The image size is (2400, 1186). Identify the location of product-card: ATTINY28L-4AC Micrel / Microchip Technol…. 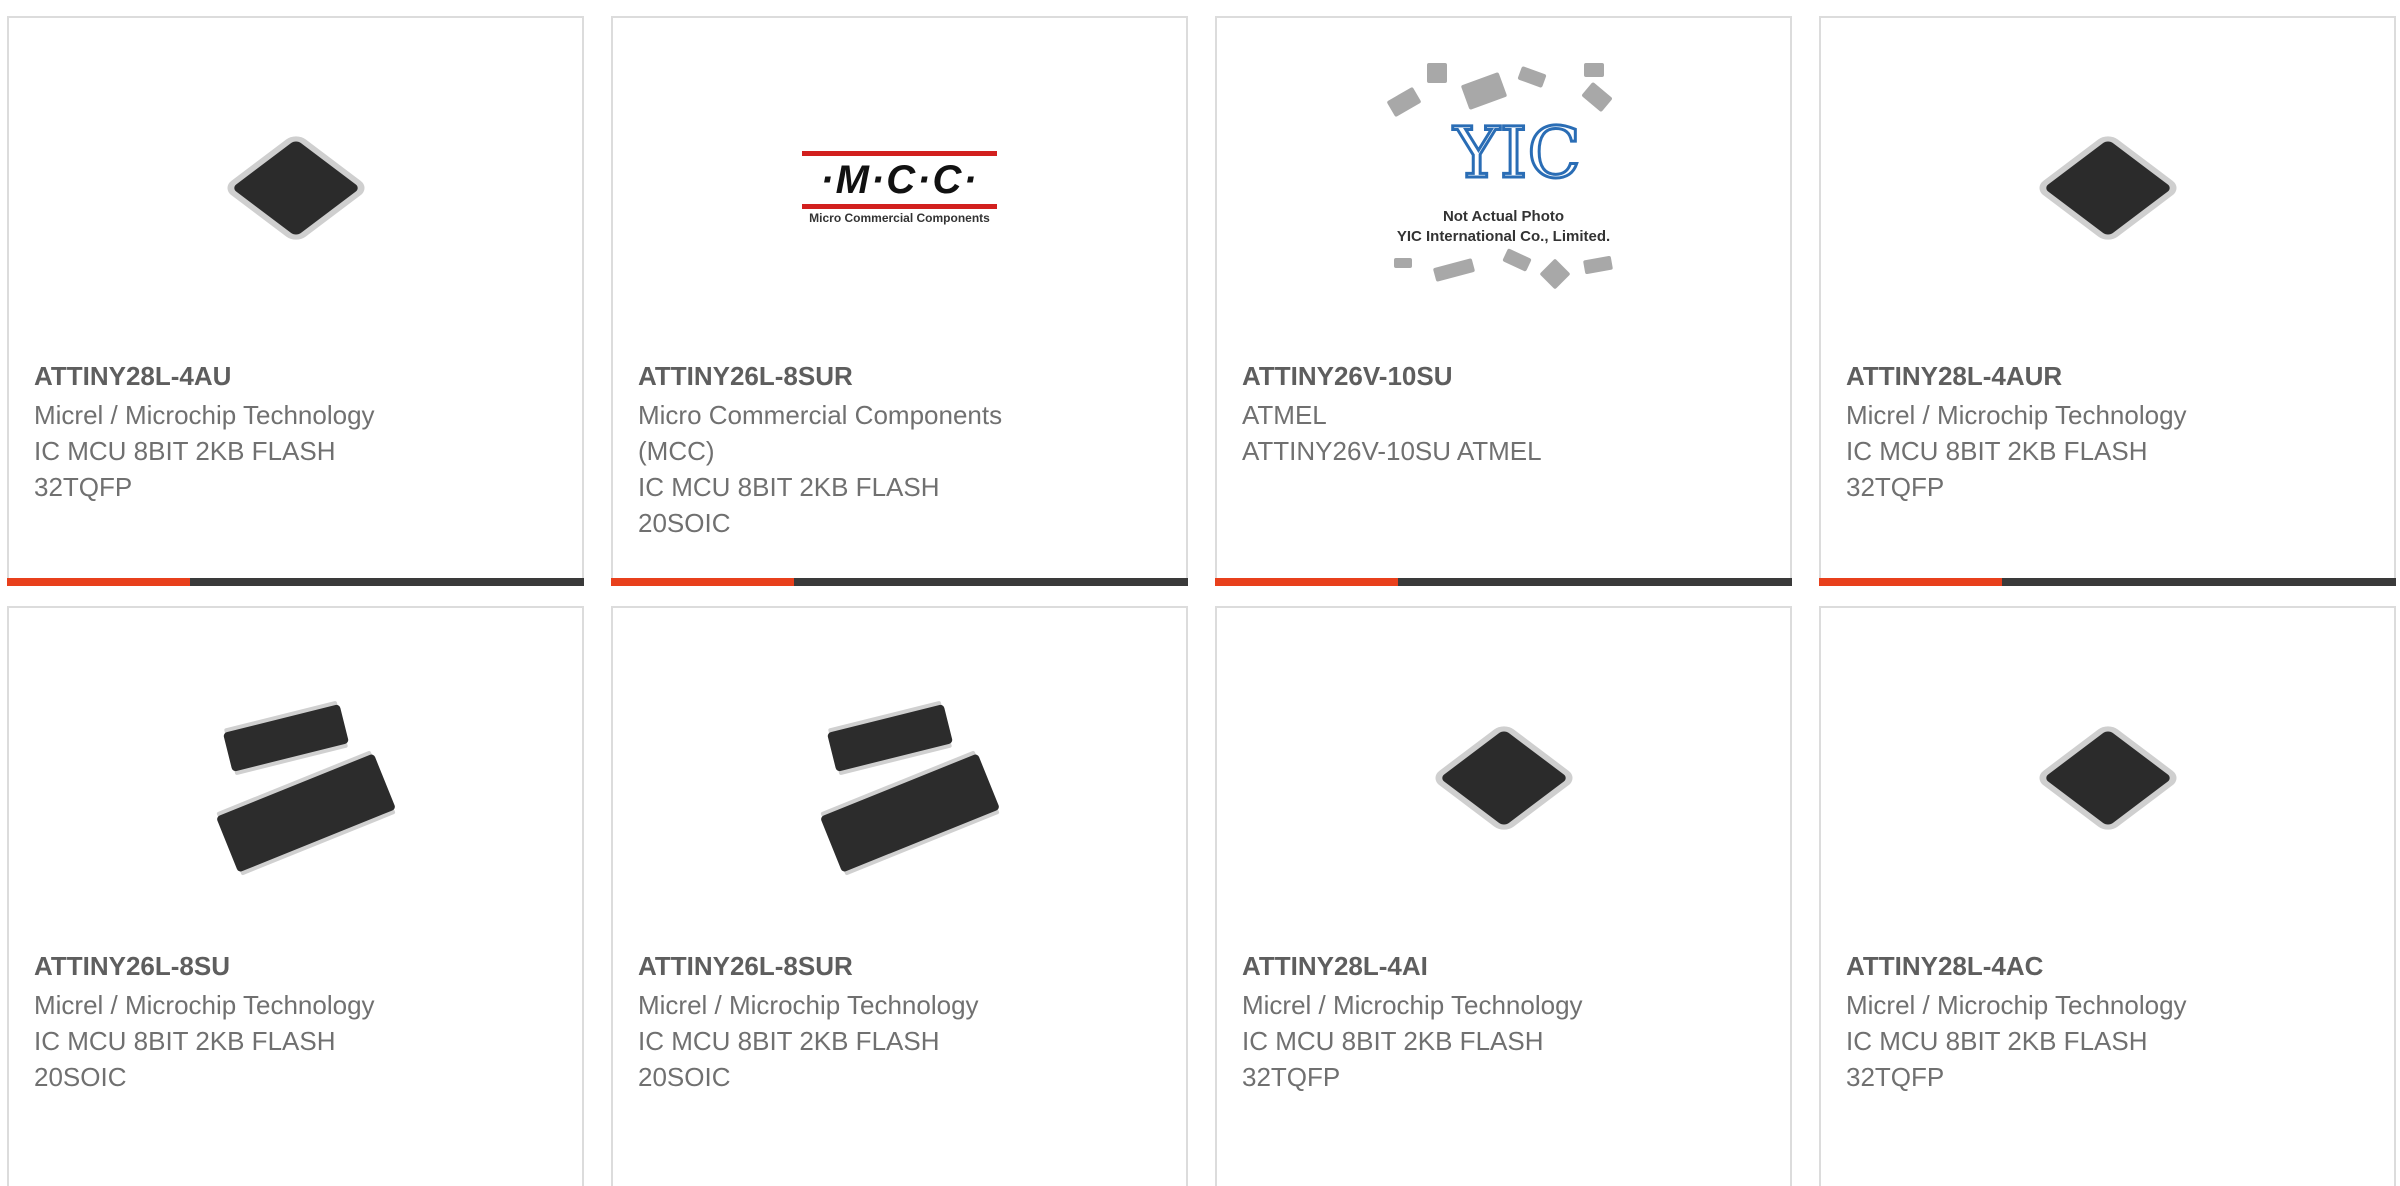
(2107, 896).